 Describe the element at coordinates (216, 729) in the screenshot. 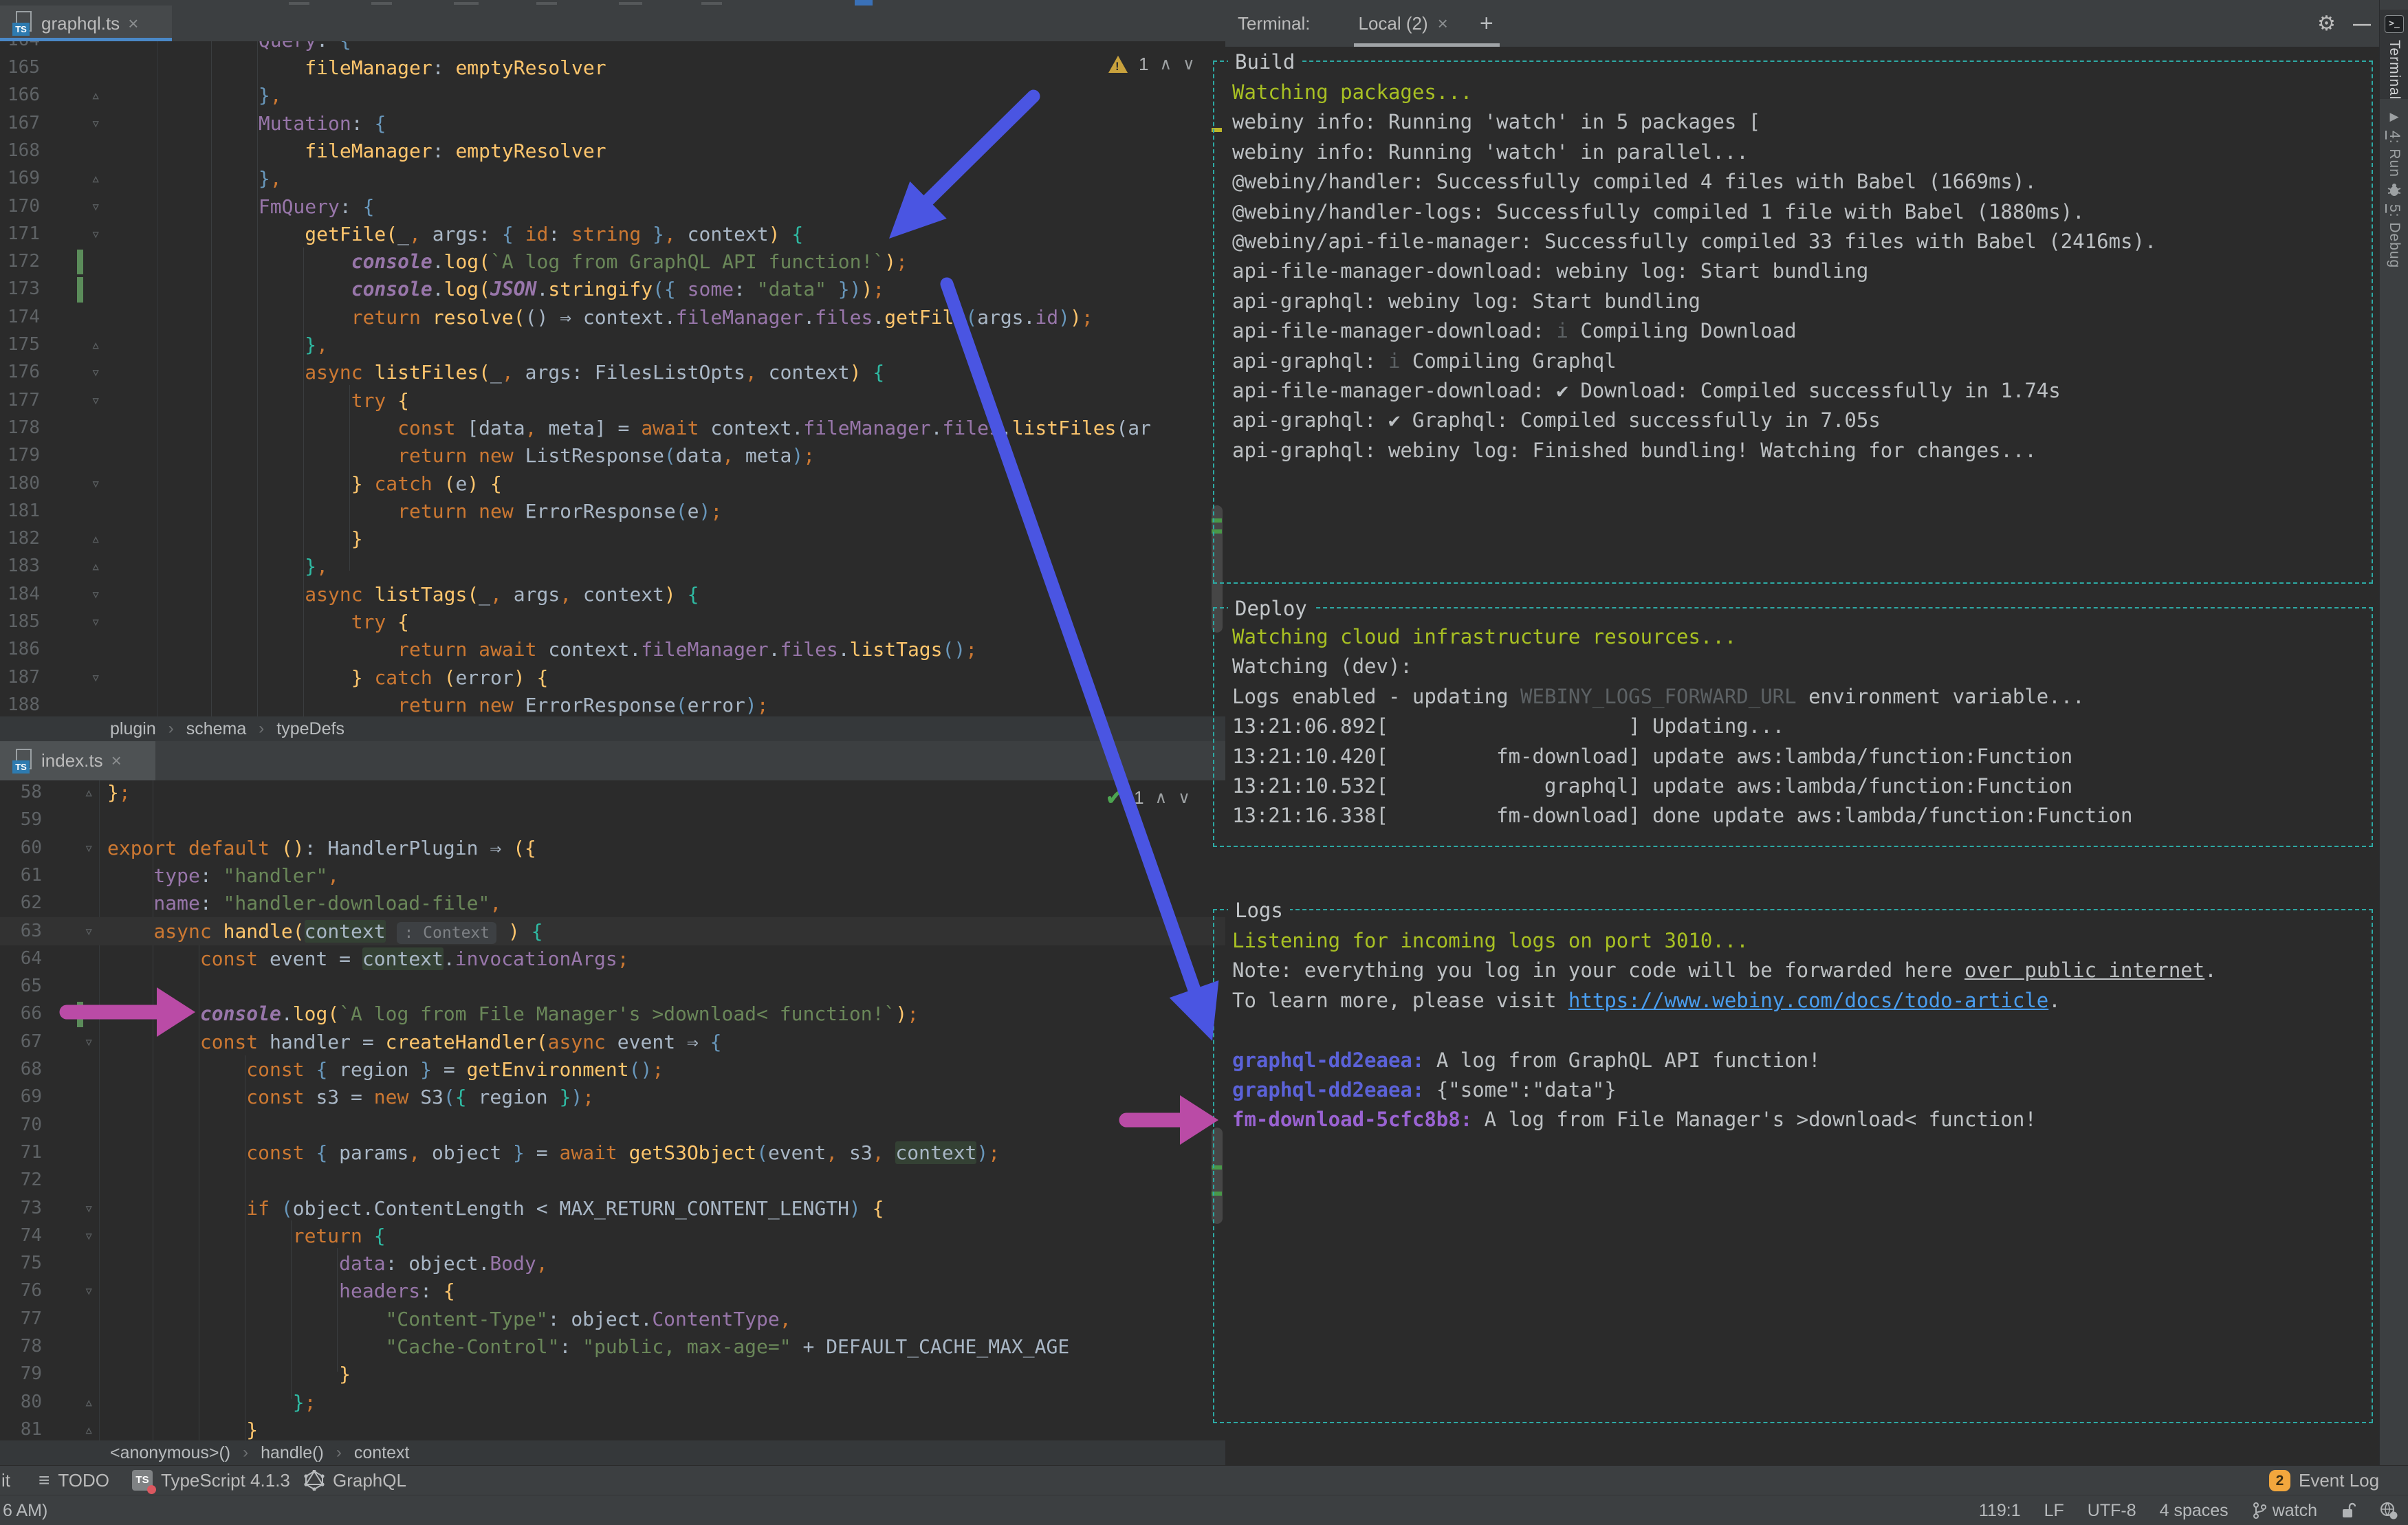

I see `breadcrumb-graphql-item: schema` at that location.